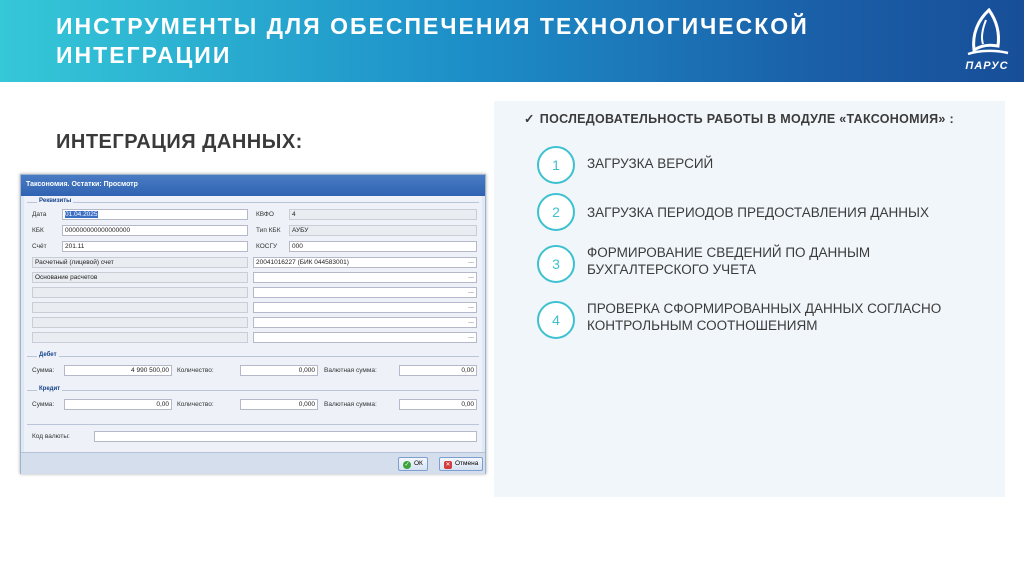  What do you see at coordinates (55, 201) in the screenshot?
I see `requisites-legend: Реквизиты` at bounding box center [55, 201].